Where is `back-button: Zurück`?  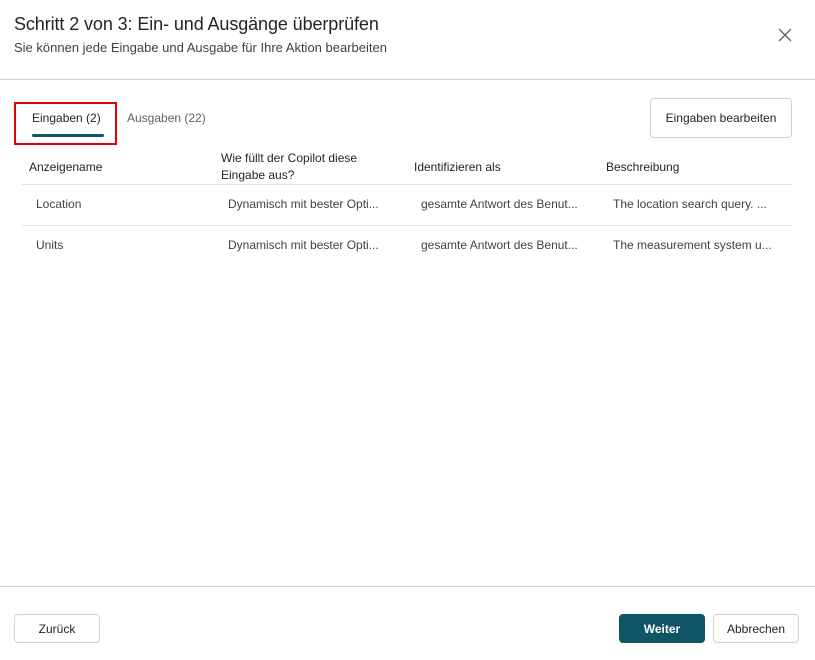 back-button: Zurück is located at coordinates (57, 628).